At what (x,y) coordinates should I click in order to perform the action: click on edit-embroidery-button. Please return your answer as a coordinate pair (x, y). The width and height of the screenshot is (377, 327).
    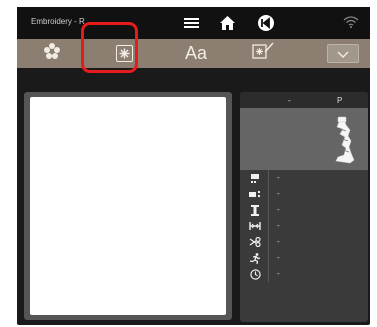
    Looking at the image, I should click on (263, 53).